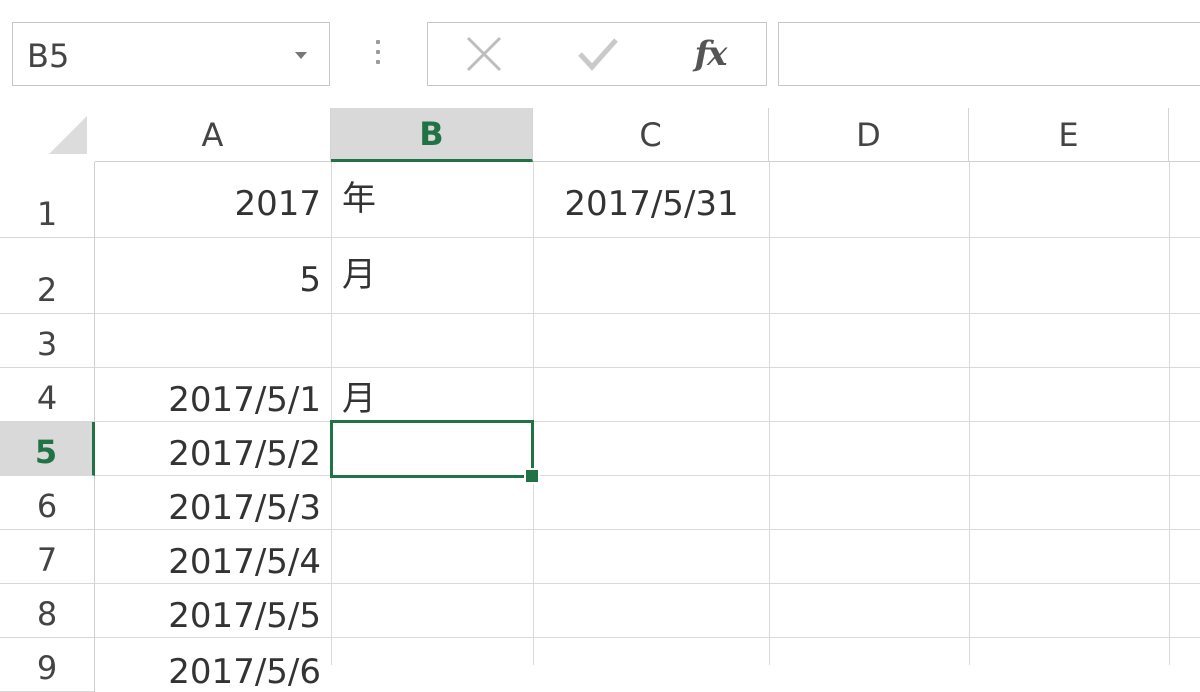  What do you see at coordinates (651, 194) in the screenshot?
I see `cell-c1: 2017/5/31` at bounding box center [651, 194].